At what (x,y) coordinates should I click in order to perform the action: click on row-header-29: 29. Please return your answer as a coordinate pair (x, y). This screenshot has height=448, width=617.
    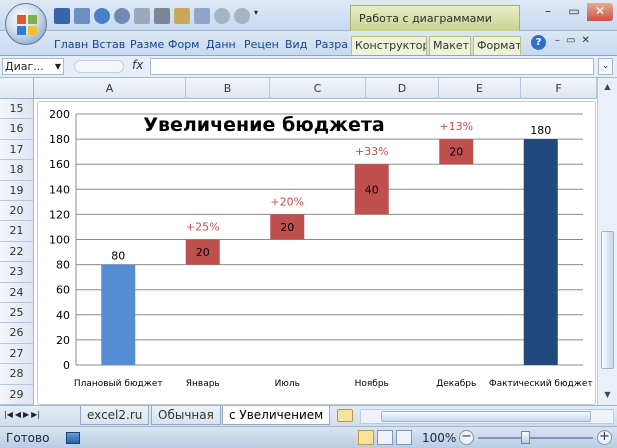
    Looking at the image, I should click on (17, 394).